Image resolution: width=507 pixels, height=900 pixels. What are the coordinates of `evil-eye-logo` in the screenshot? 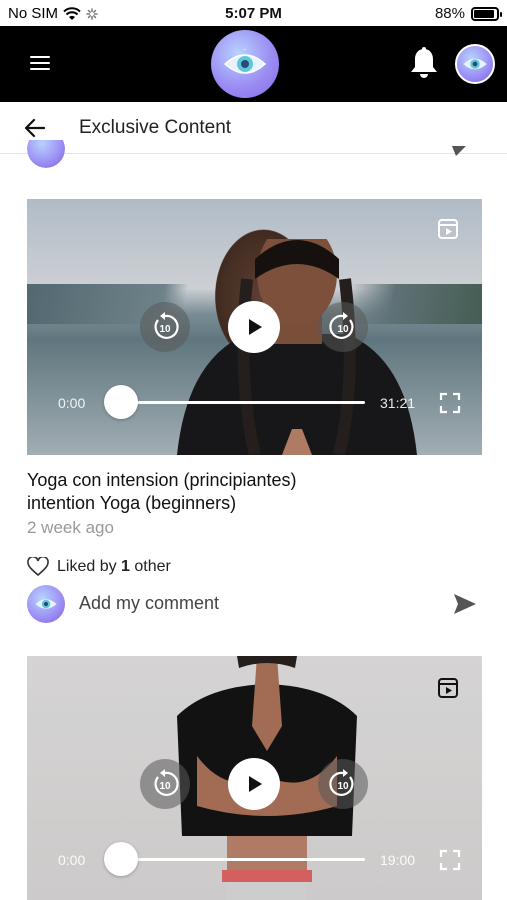 It's located at (245, 64).